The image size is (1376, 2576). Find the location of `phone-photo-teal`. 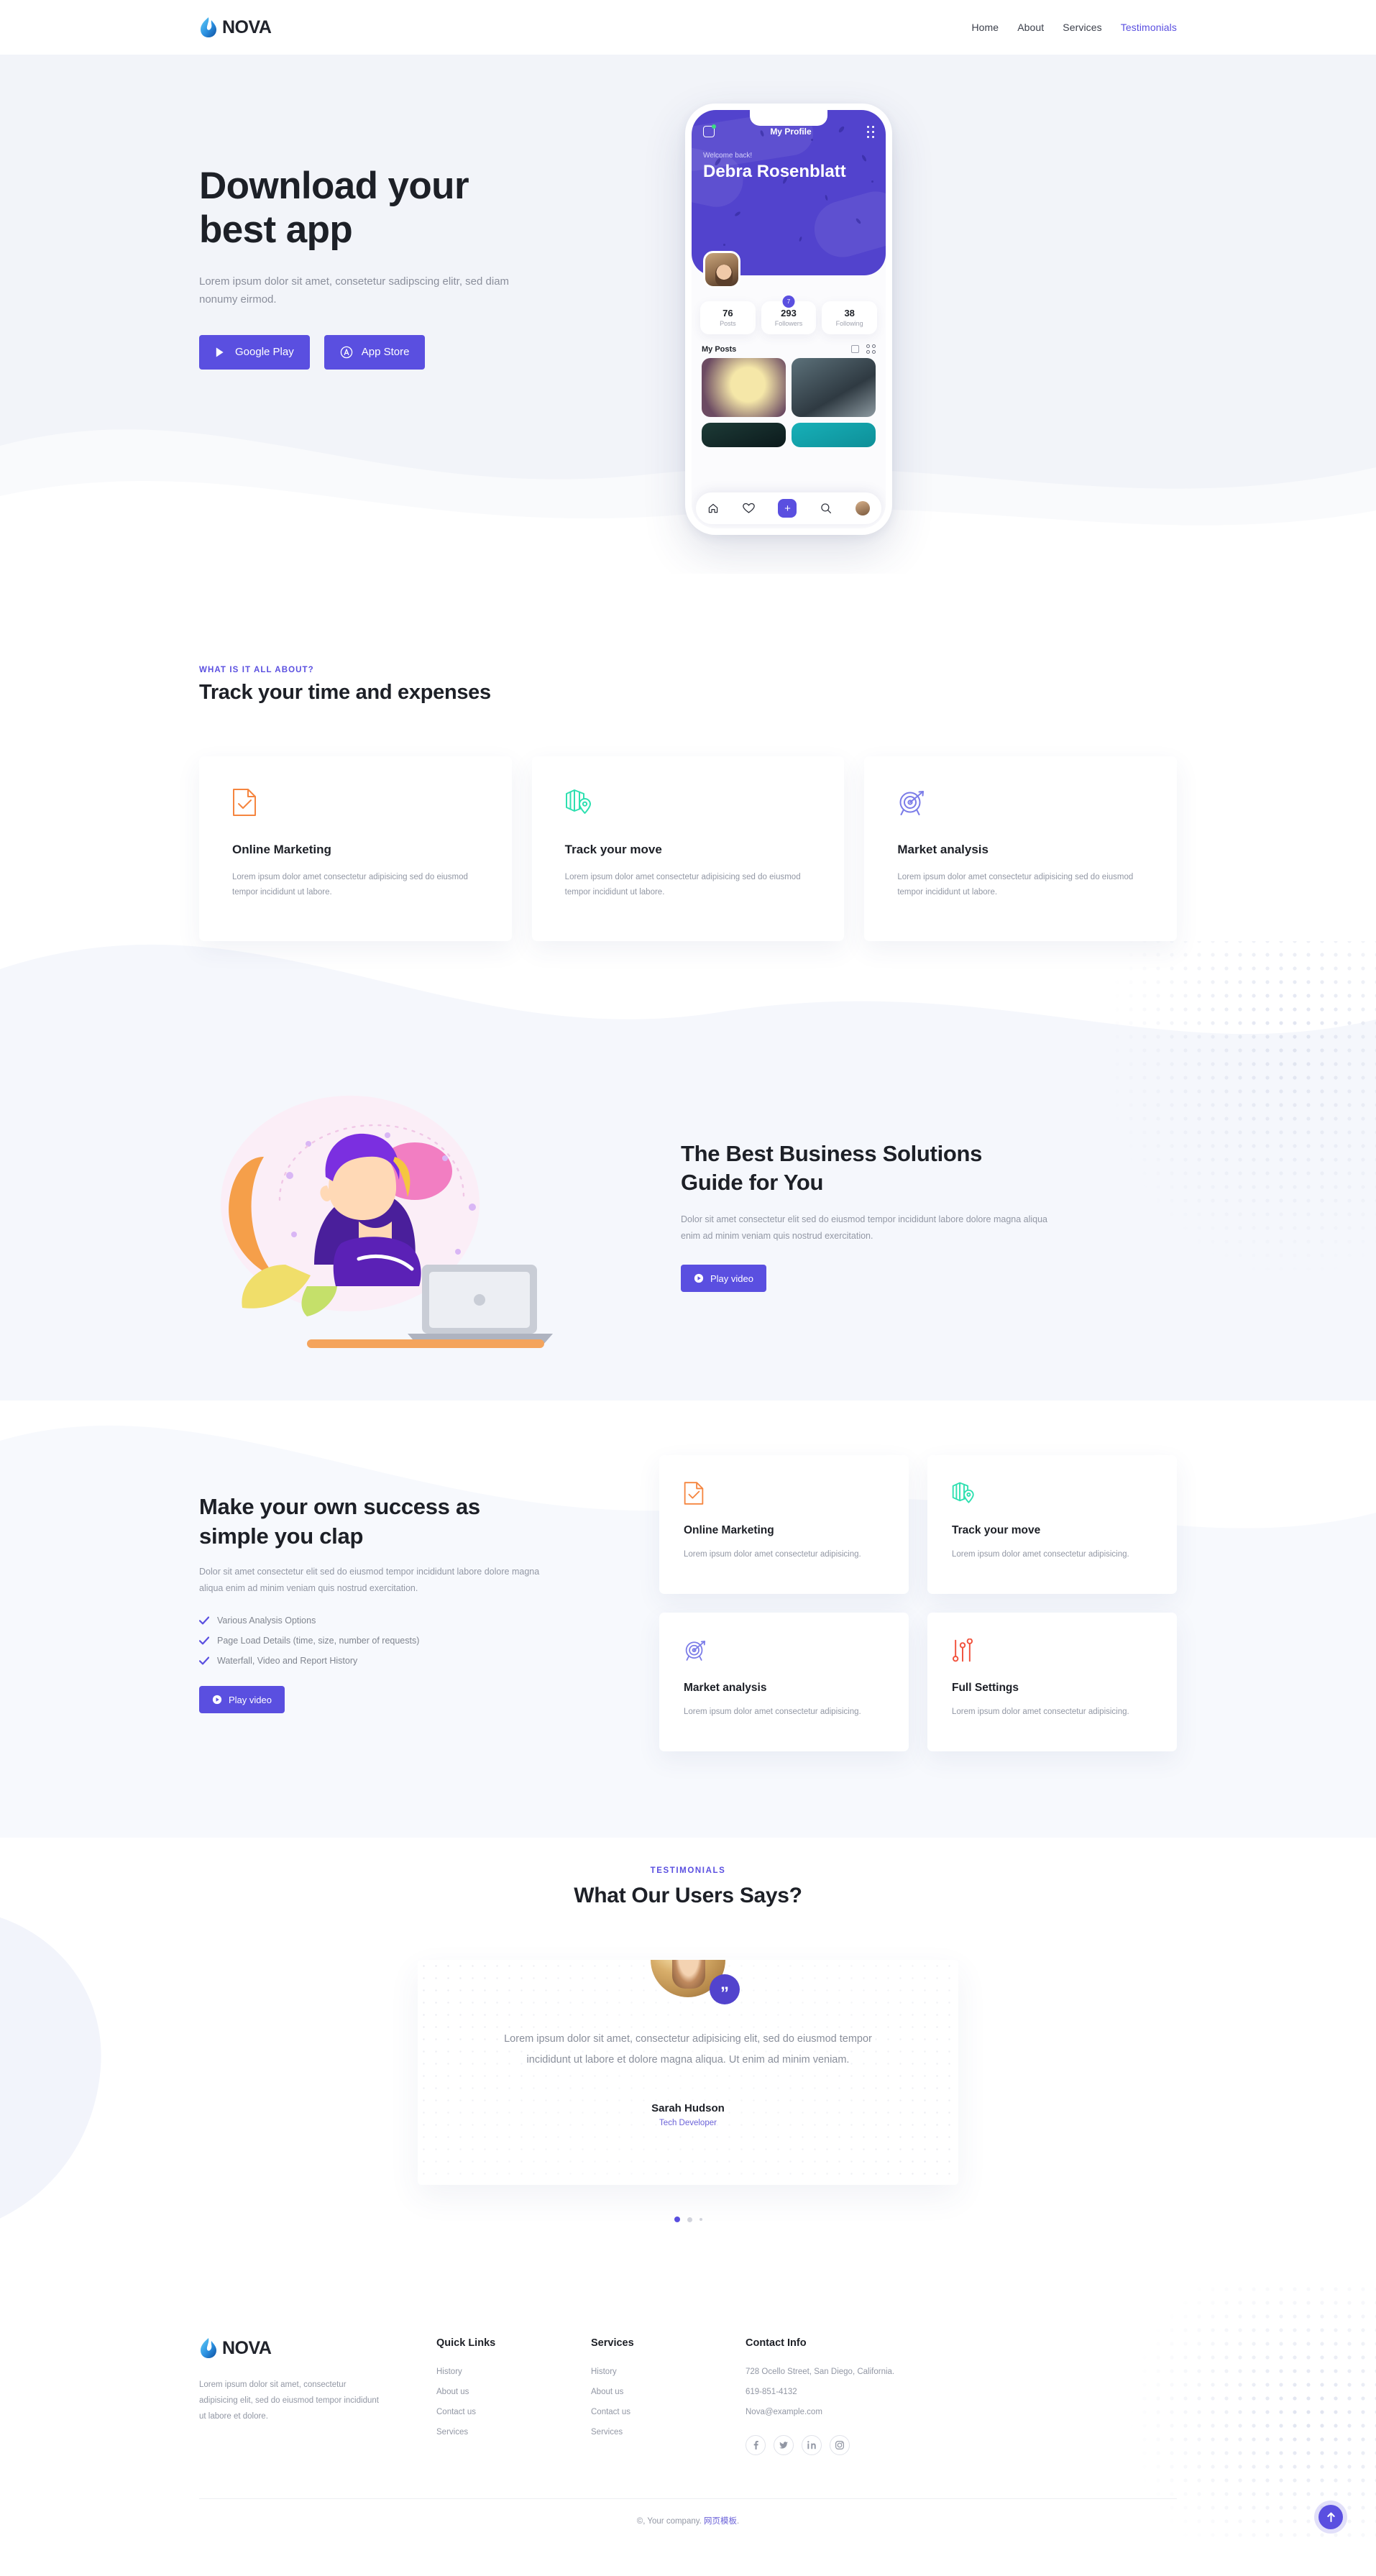

phone-photo-teal is located at coordinates (834, 435).